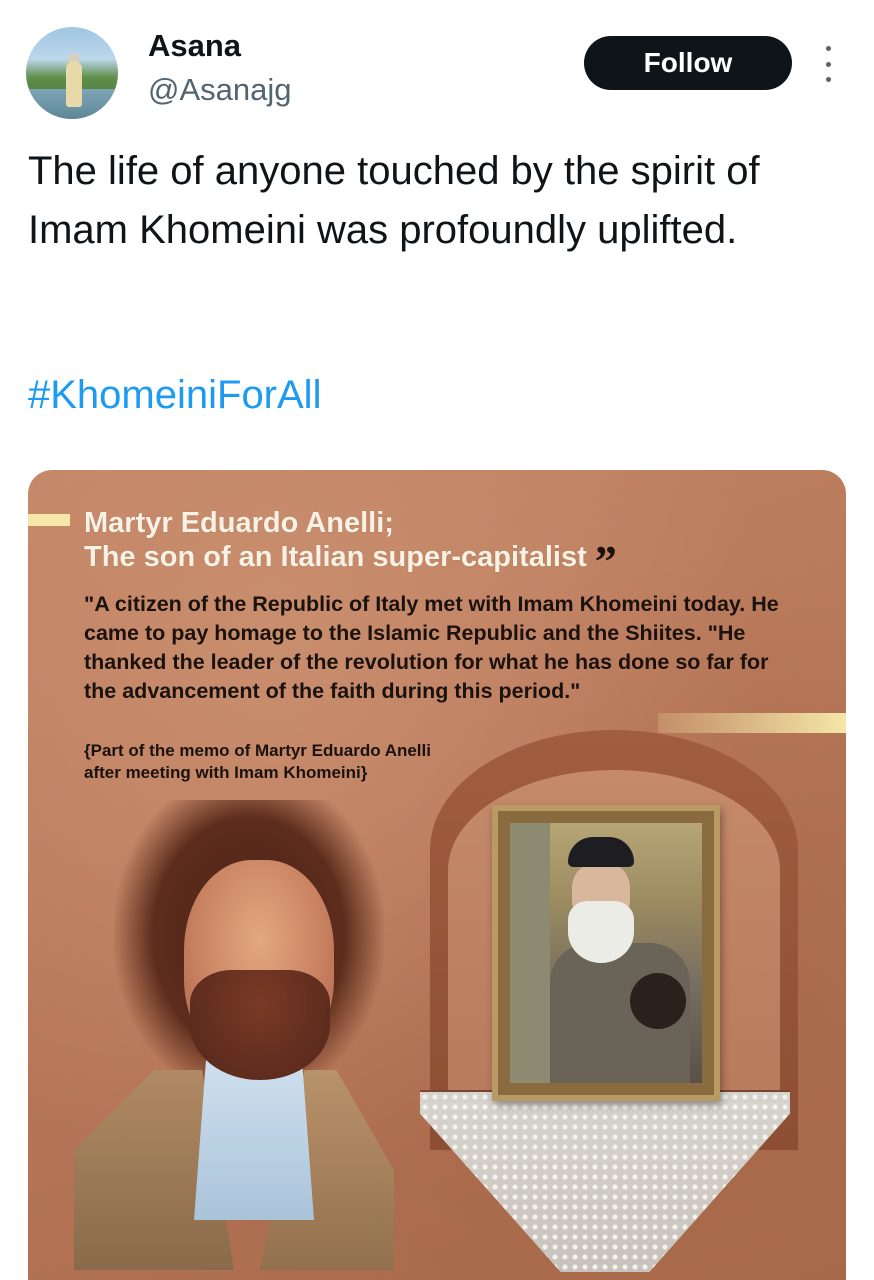  Describe the element at coordinates (335, 557) in the screenshot. I see `headline-line-2: The son of an Italian super-capitalist` at that location.